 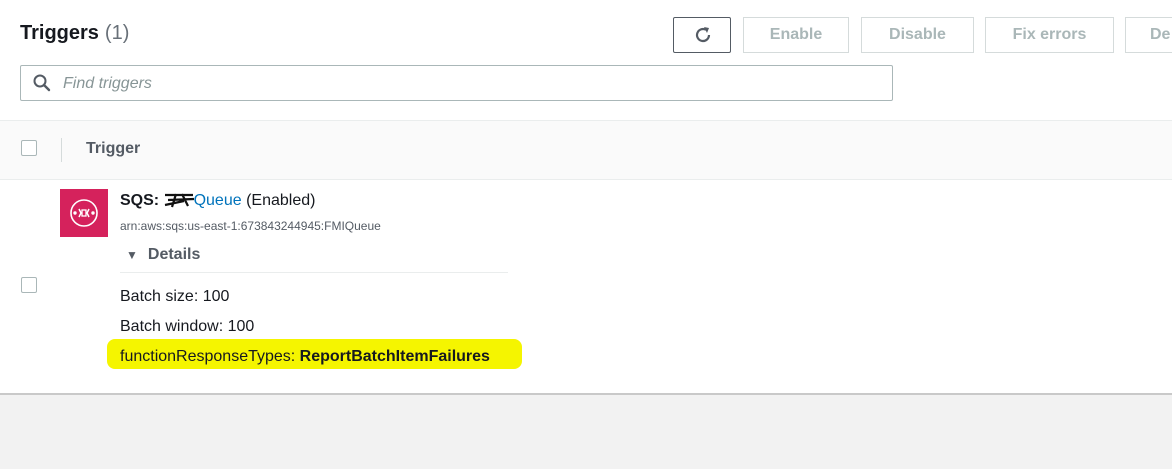 What do you see at coordinates (59, 33) in the screenshot?
I see `triggers-title: Triggers` at bounding box center [59, 33].